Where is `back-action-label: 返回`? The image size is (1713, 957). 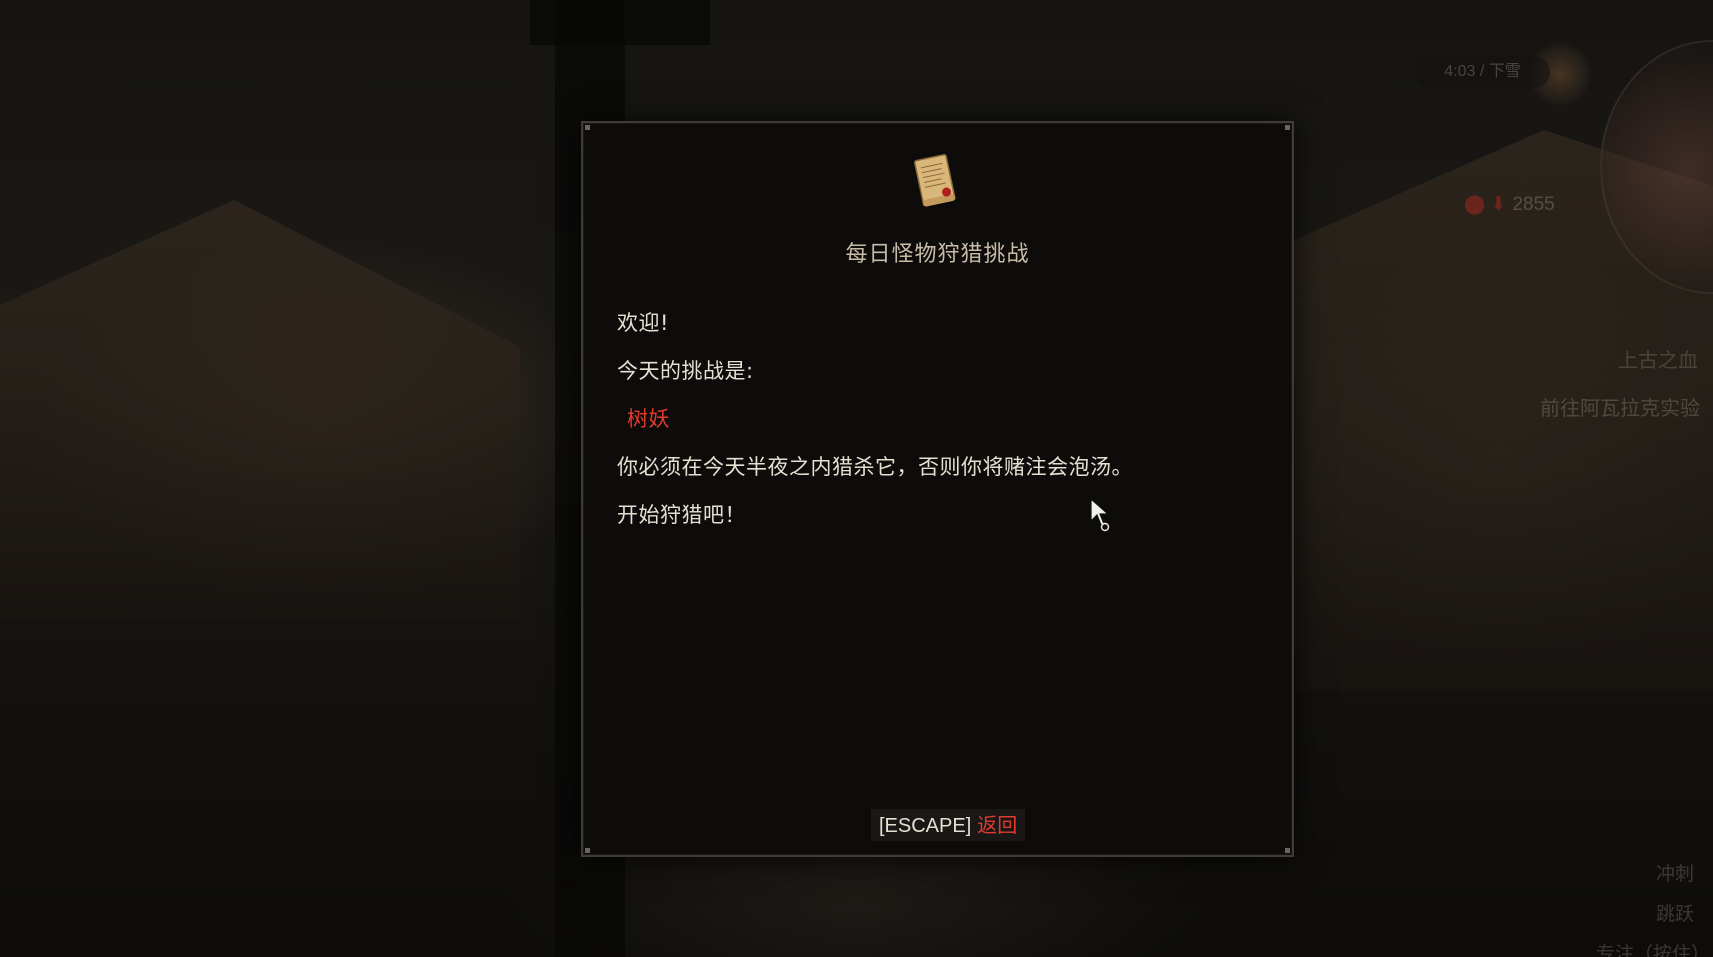 back-action-label: 返回 is located at coordinates (997, 825).